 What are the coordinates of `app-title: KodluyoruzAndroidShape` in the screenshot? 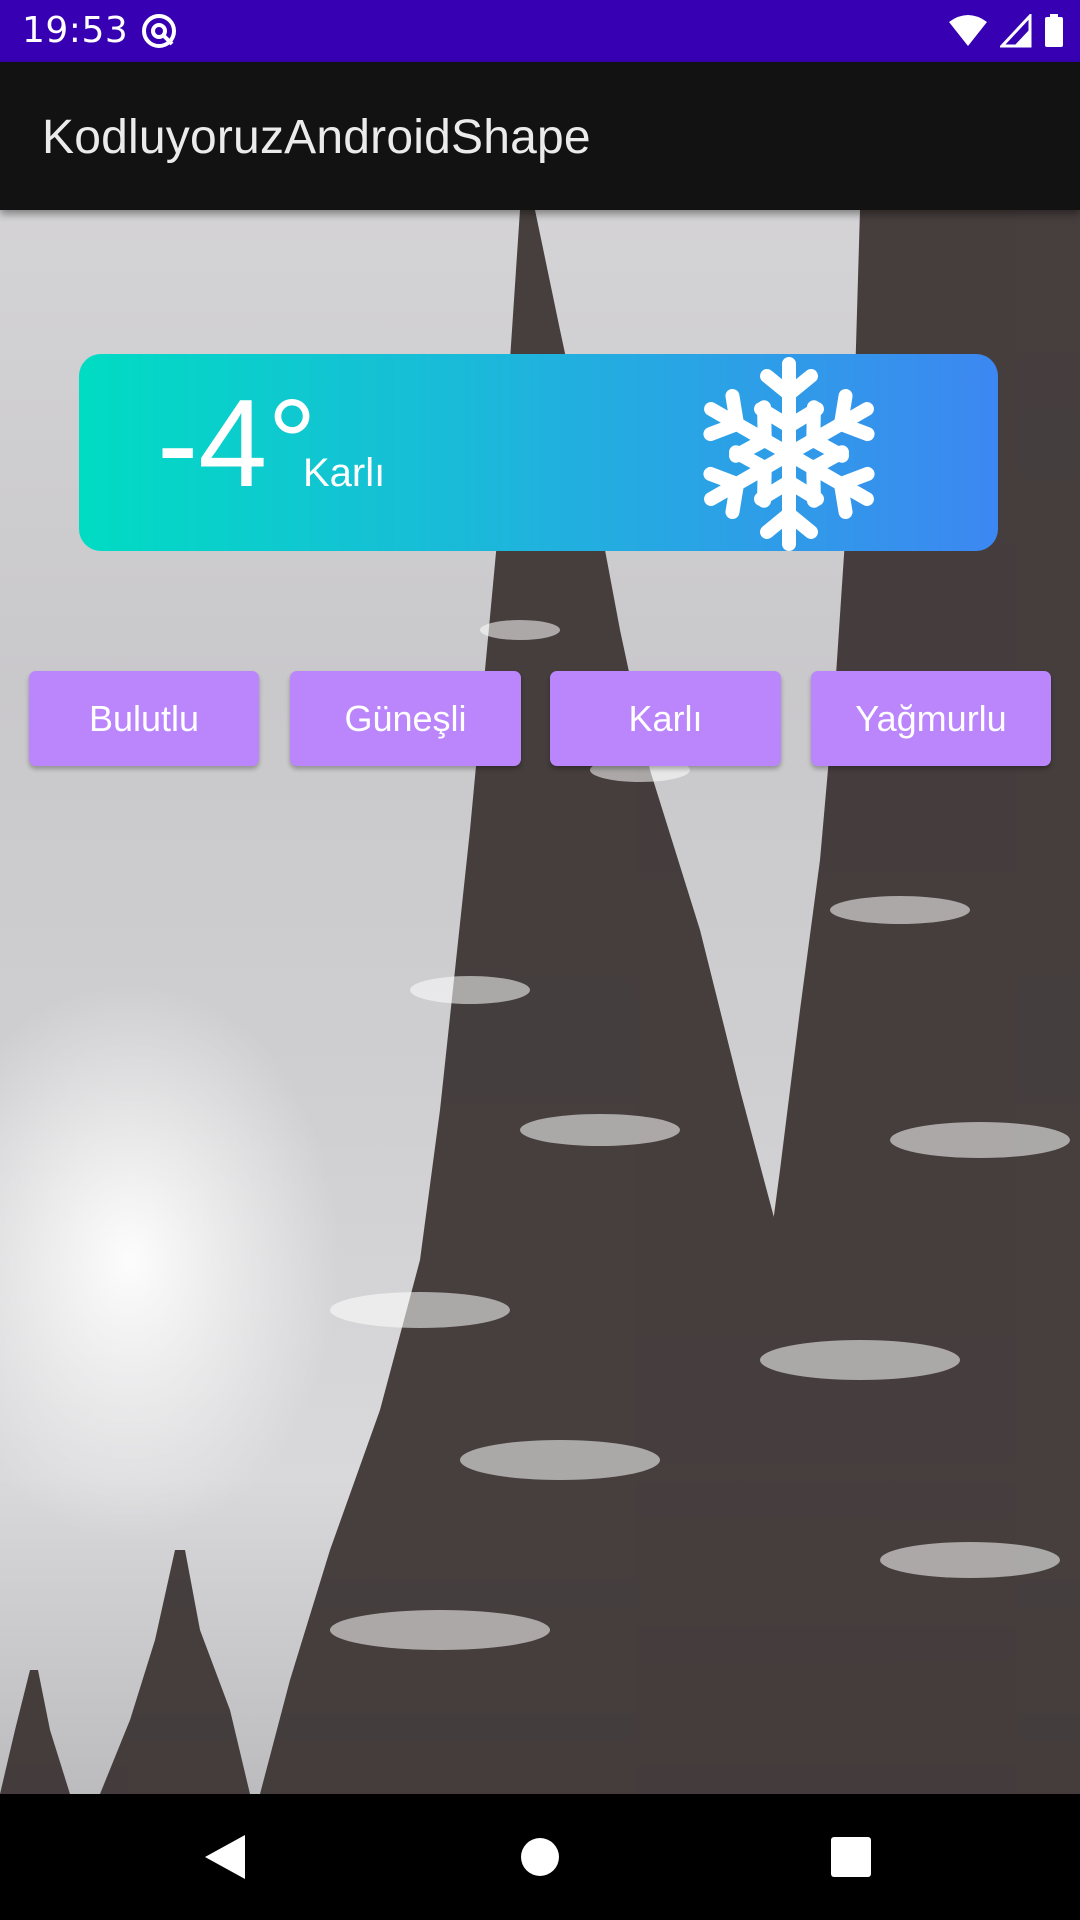 It's located at (316, 137).